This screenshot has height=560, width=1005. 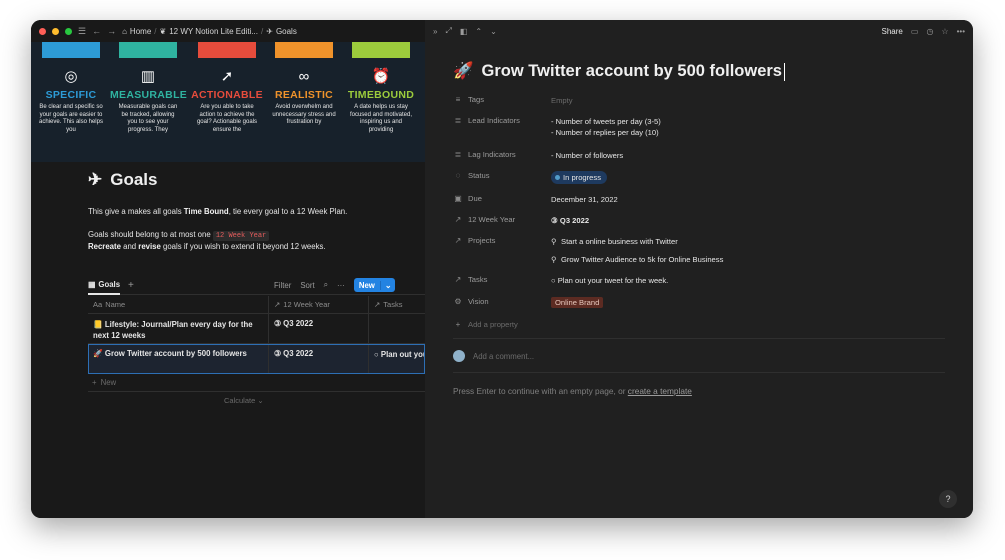 What do you see at coordinates (577, 302) in the screenshot?
I see `vision-tag: Online Brand` at bounding box center [577, 302].